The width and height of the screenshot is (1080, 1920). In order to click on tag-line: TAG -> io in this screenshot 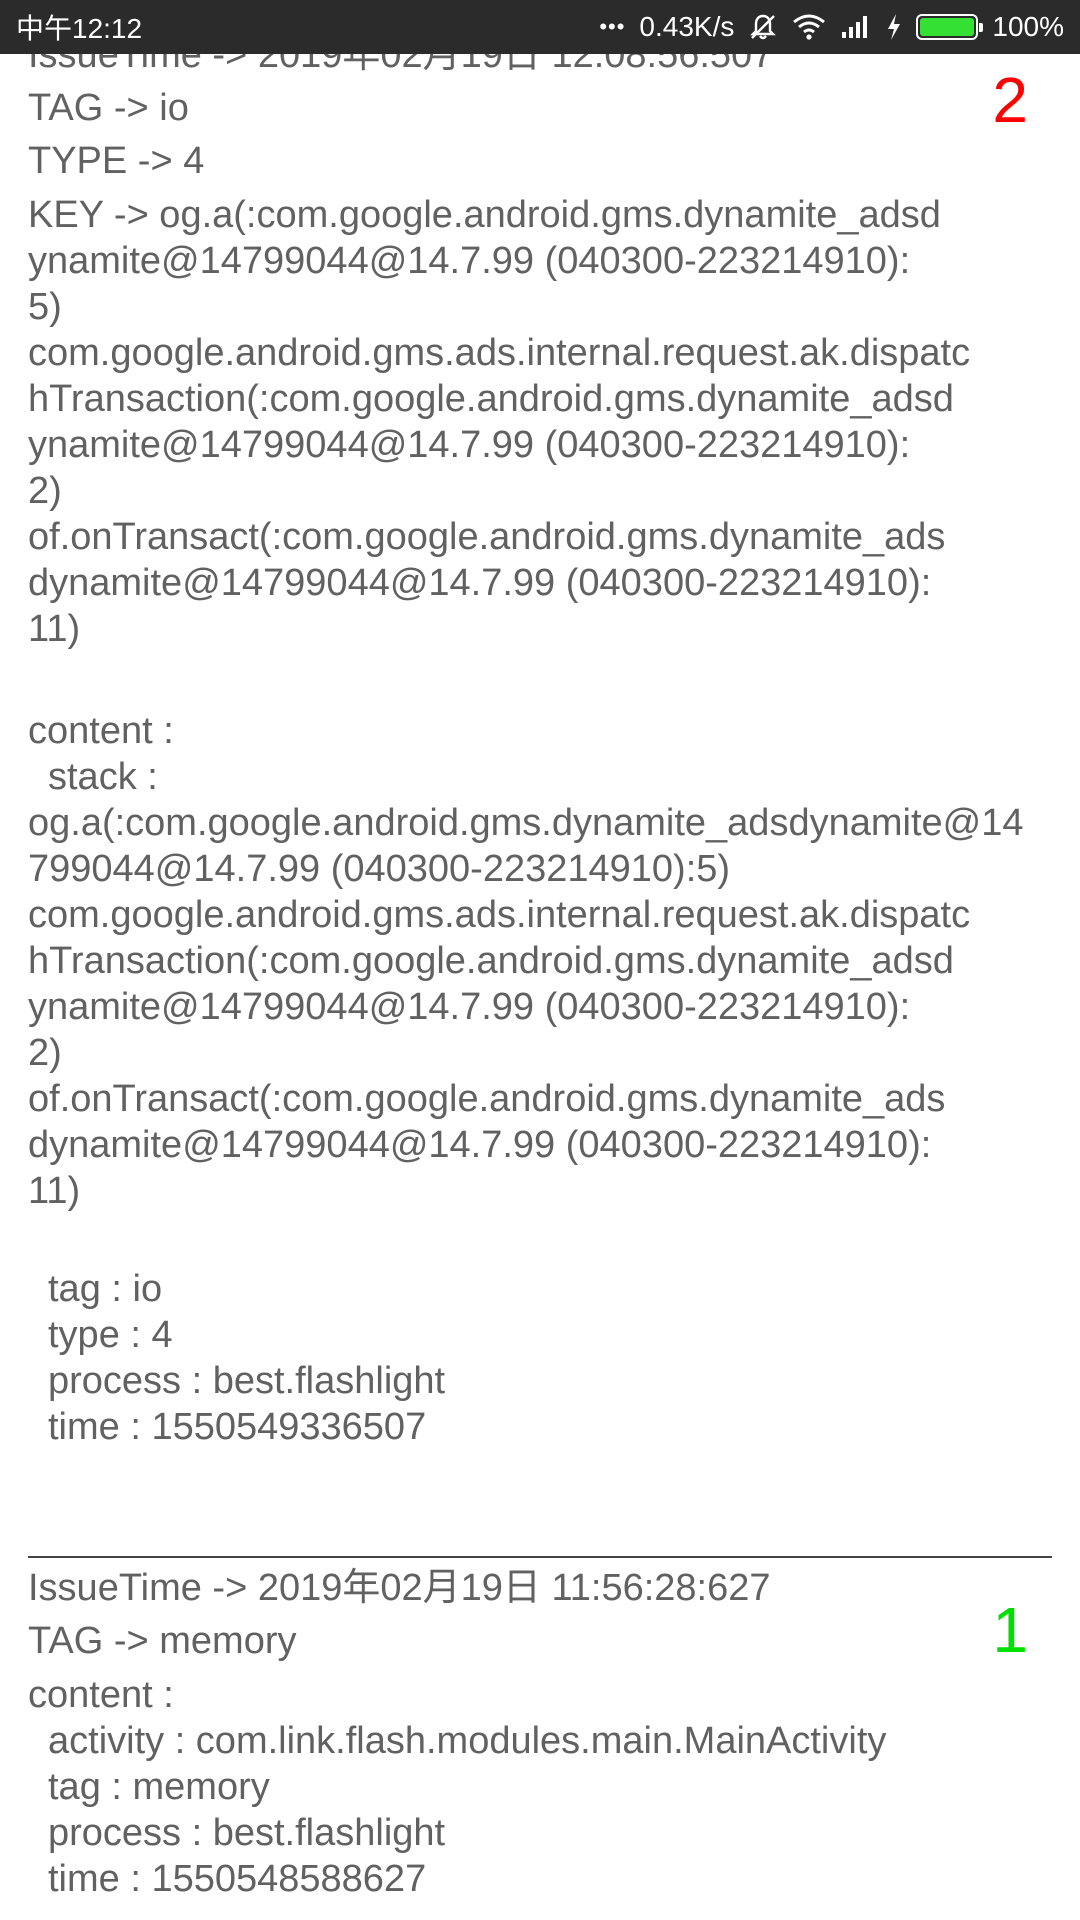, I will do `click(108, 108)`.